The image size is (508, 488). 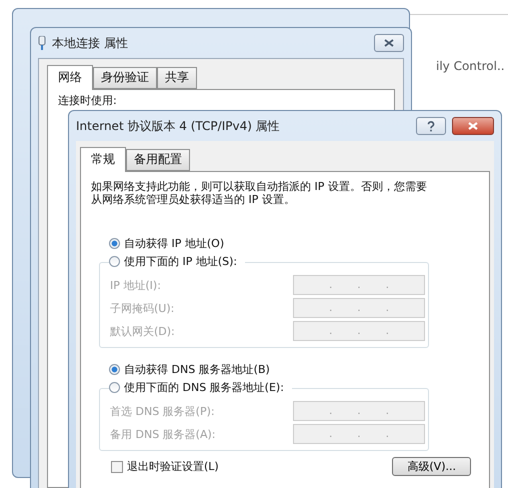 I want to click on tab: 网络, so click(x=70, y=77).